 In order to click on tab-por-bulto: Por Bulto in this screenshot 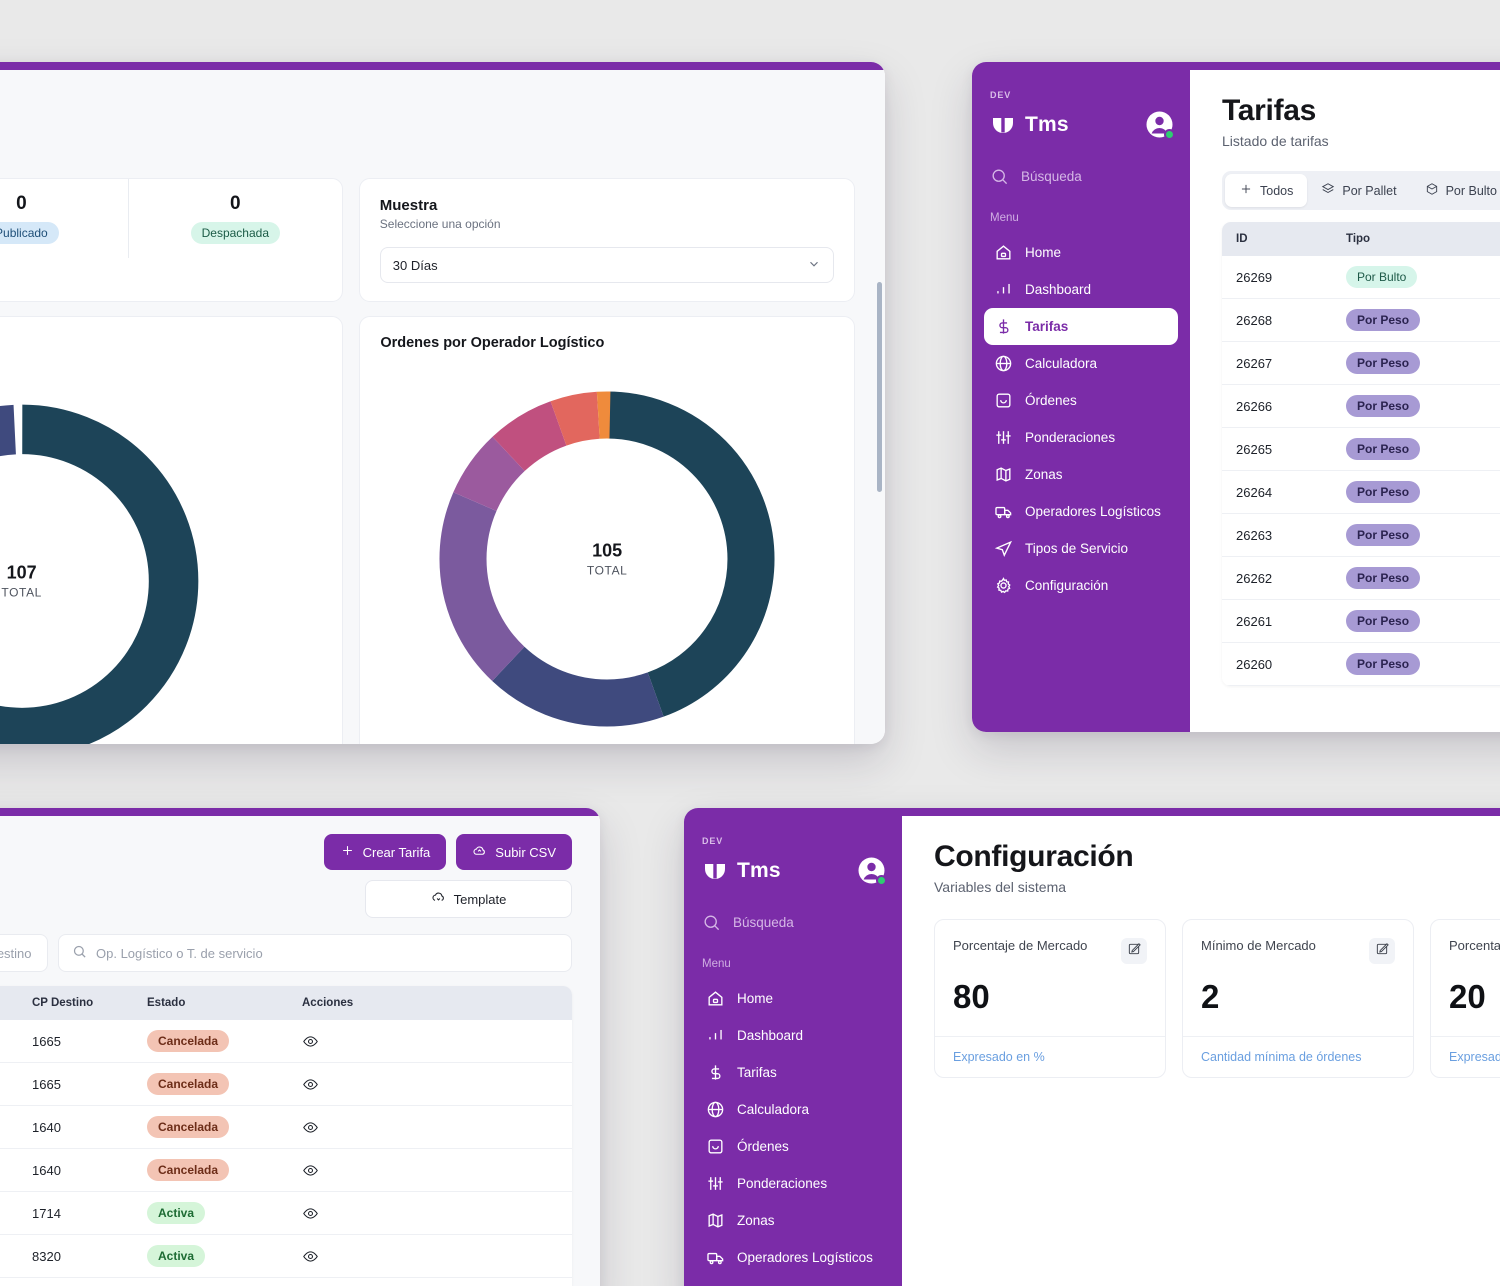, I will do `click(1455, 190)`.